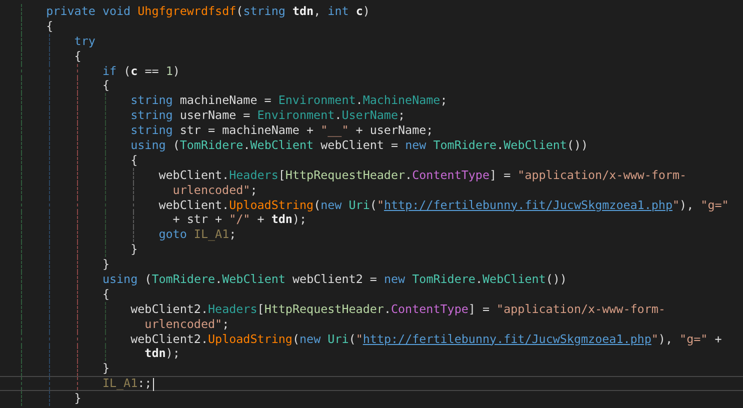  Describe the element at coordinates (153, 384) in the screenshot. I see `text-cursor` at that location.